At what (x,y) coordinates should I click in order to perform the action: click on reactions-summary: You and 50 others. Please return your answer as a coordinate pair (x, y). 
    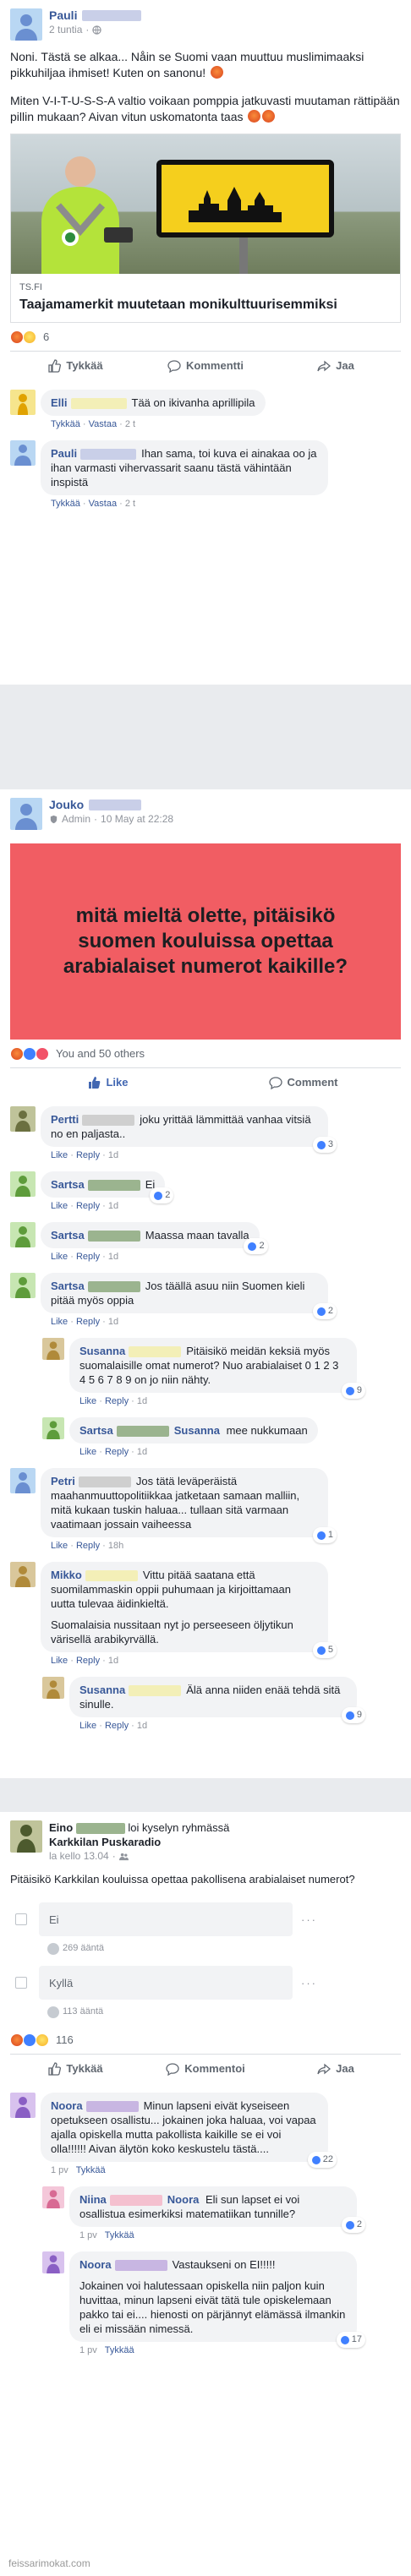
    Looking at the image, I should click on (206, 1053).